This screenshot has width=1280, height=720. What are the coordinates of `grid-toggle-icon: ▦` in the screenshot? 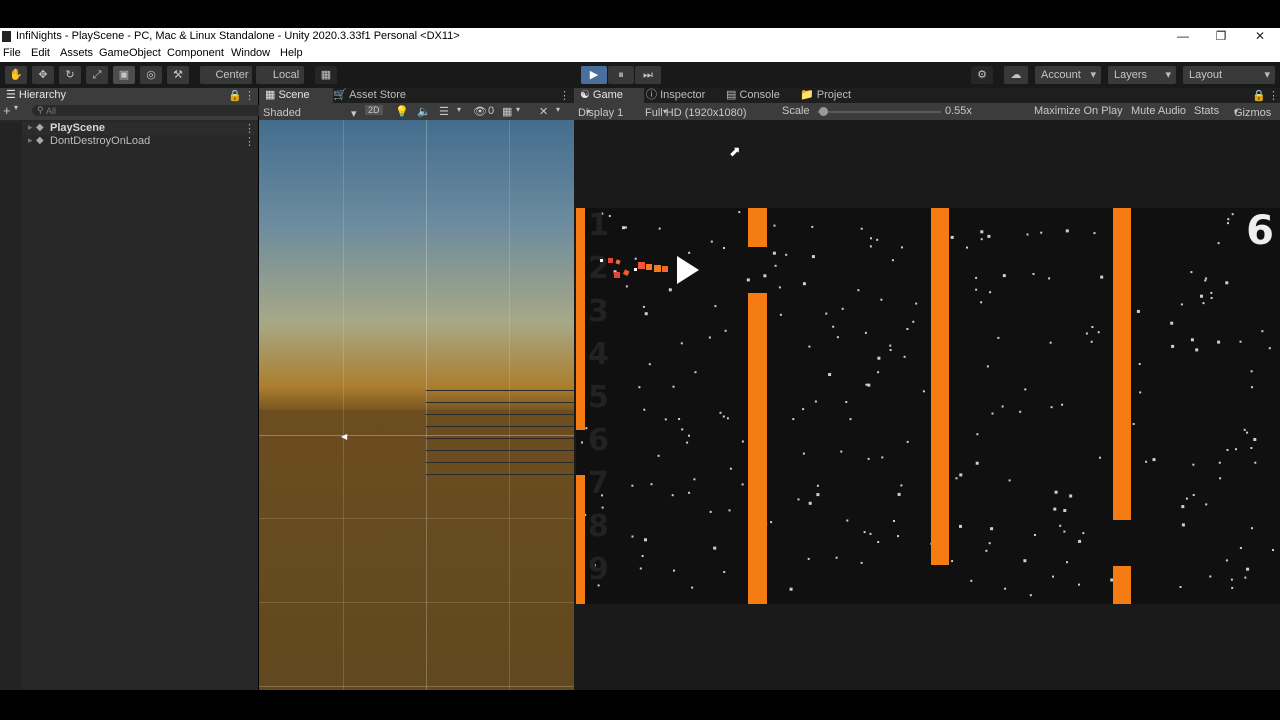 It's located at (507, 111).